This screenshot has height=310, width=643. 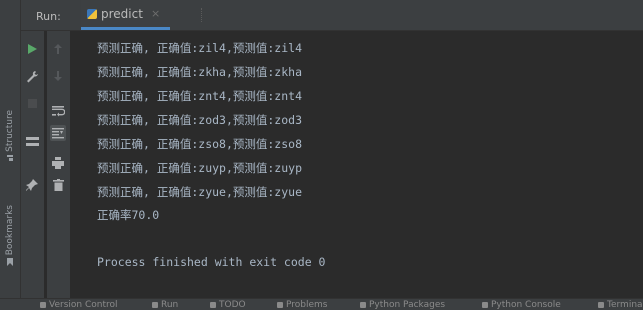 I want to click on soft-wrap-icon, so click(x=58, y=111).